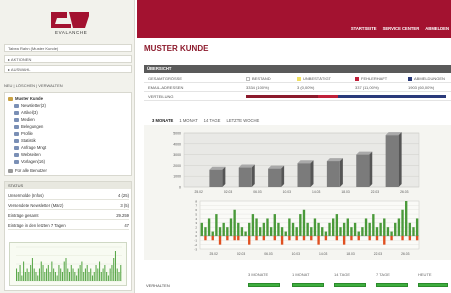  Describe the element at coordinates (69, 264) in the screenshot. I see `mini-chart-svg` at that location.